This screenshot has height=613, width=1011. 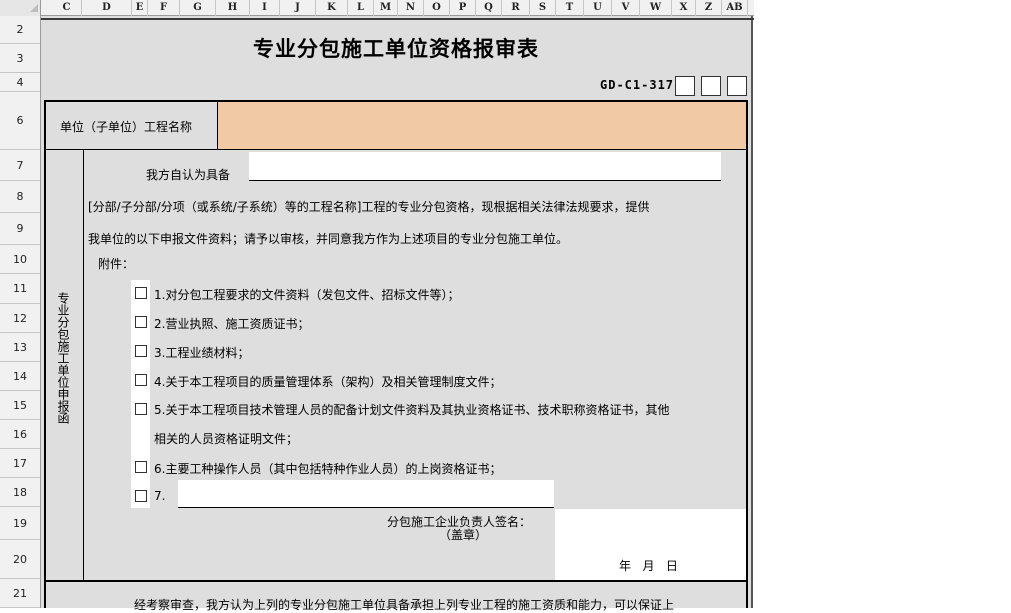 What do you see at coordinates (20, 593) in the screenshot?
I see `row-header-21: 21` at bounding box center [20, 593].